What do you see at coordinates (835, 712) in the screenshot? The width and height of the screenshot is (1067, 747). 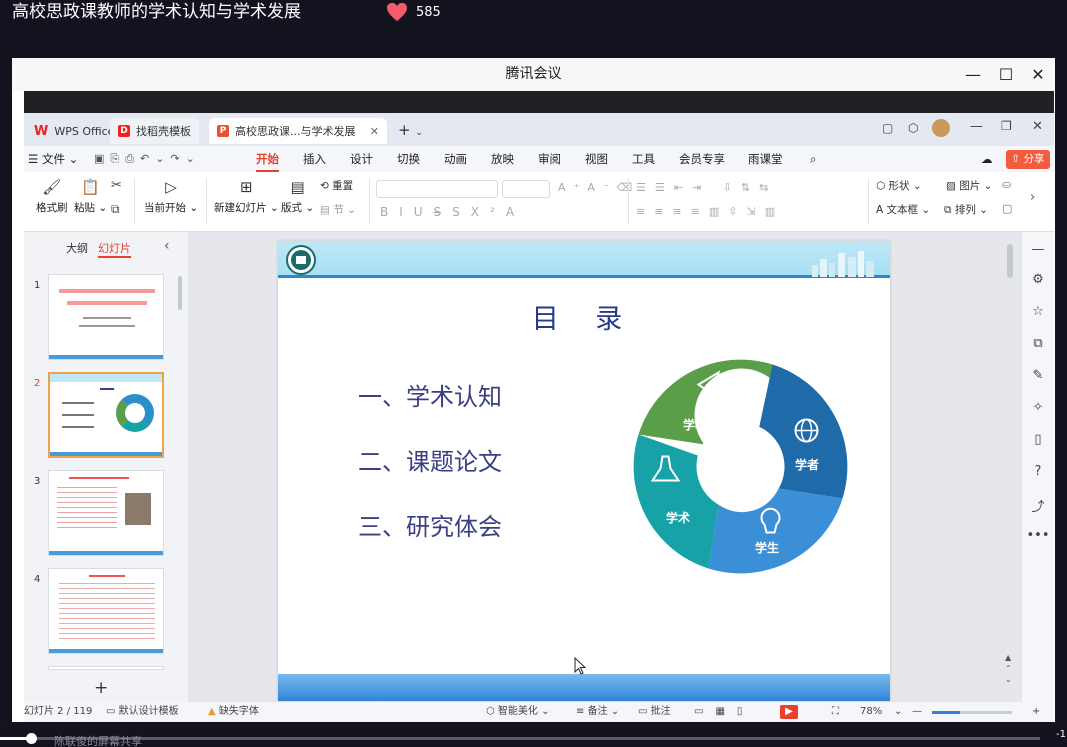 I see `fit-icon: ⛶` at bounding box center [835, 712].